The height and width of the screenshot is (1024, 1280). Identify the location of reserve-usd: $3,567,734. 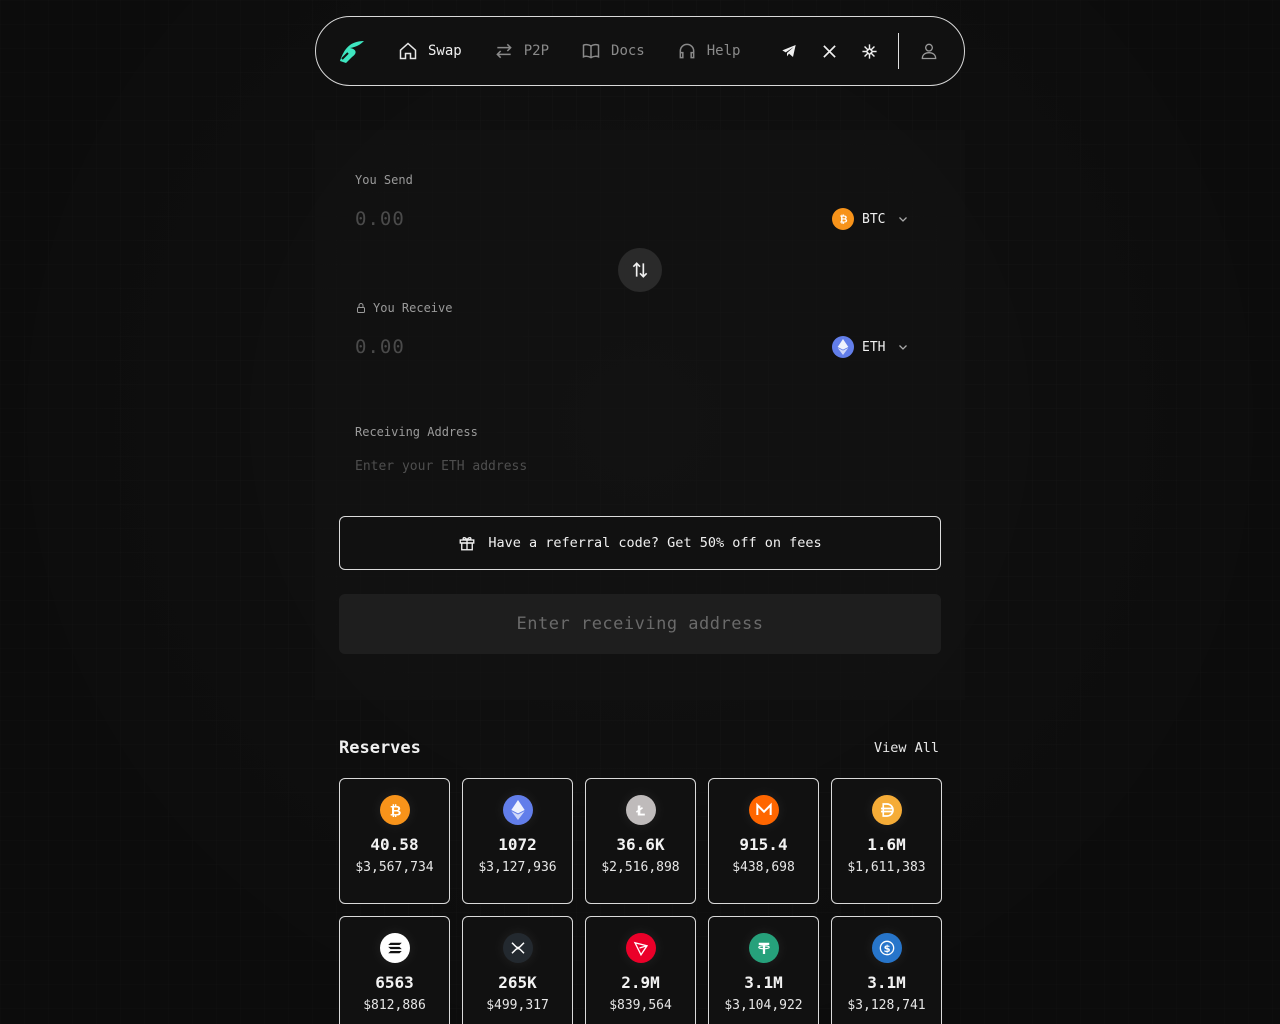
(394, 867).